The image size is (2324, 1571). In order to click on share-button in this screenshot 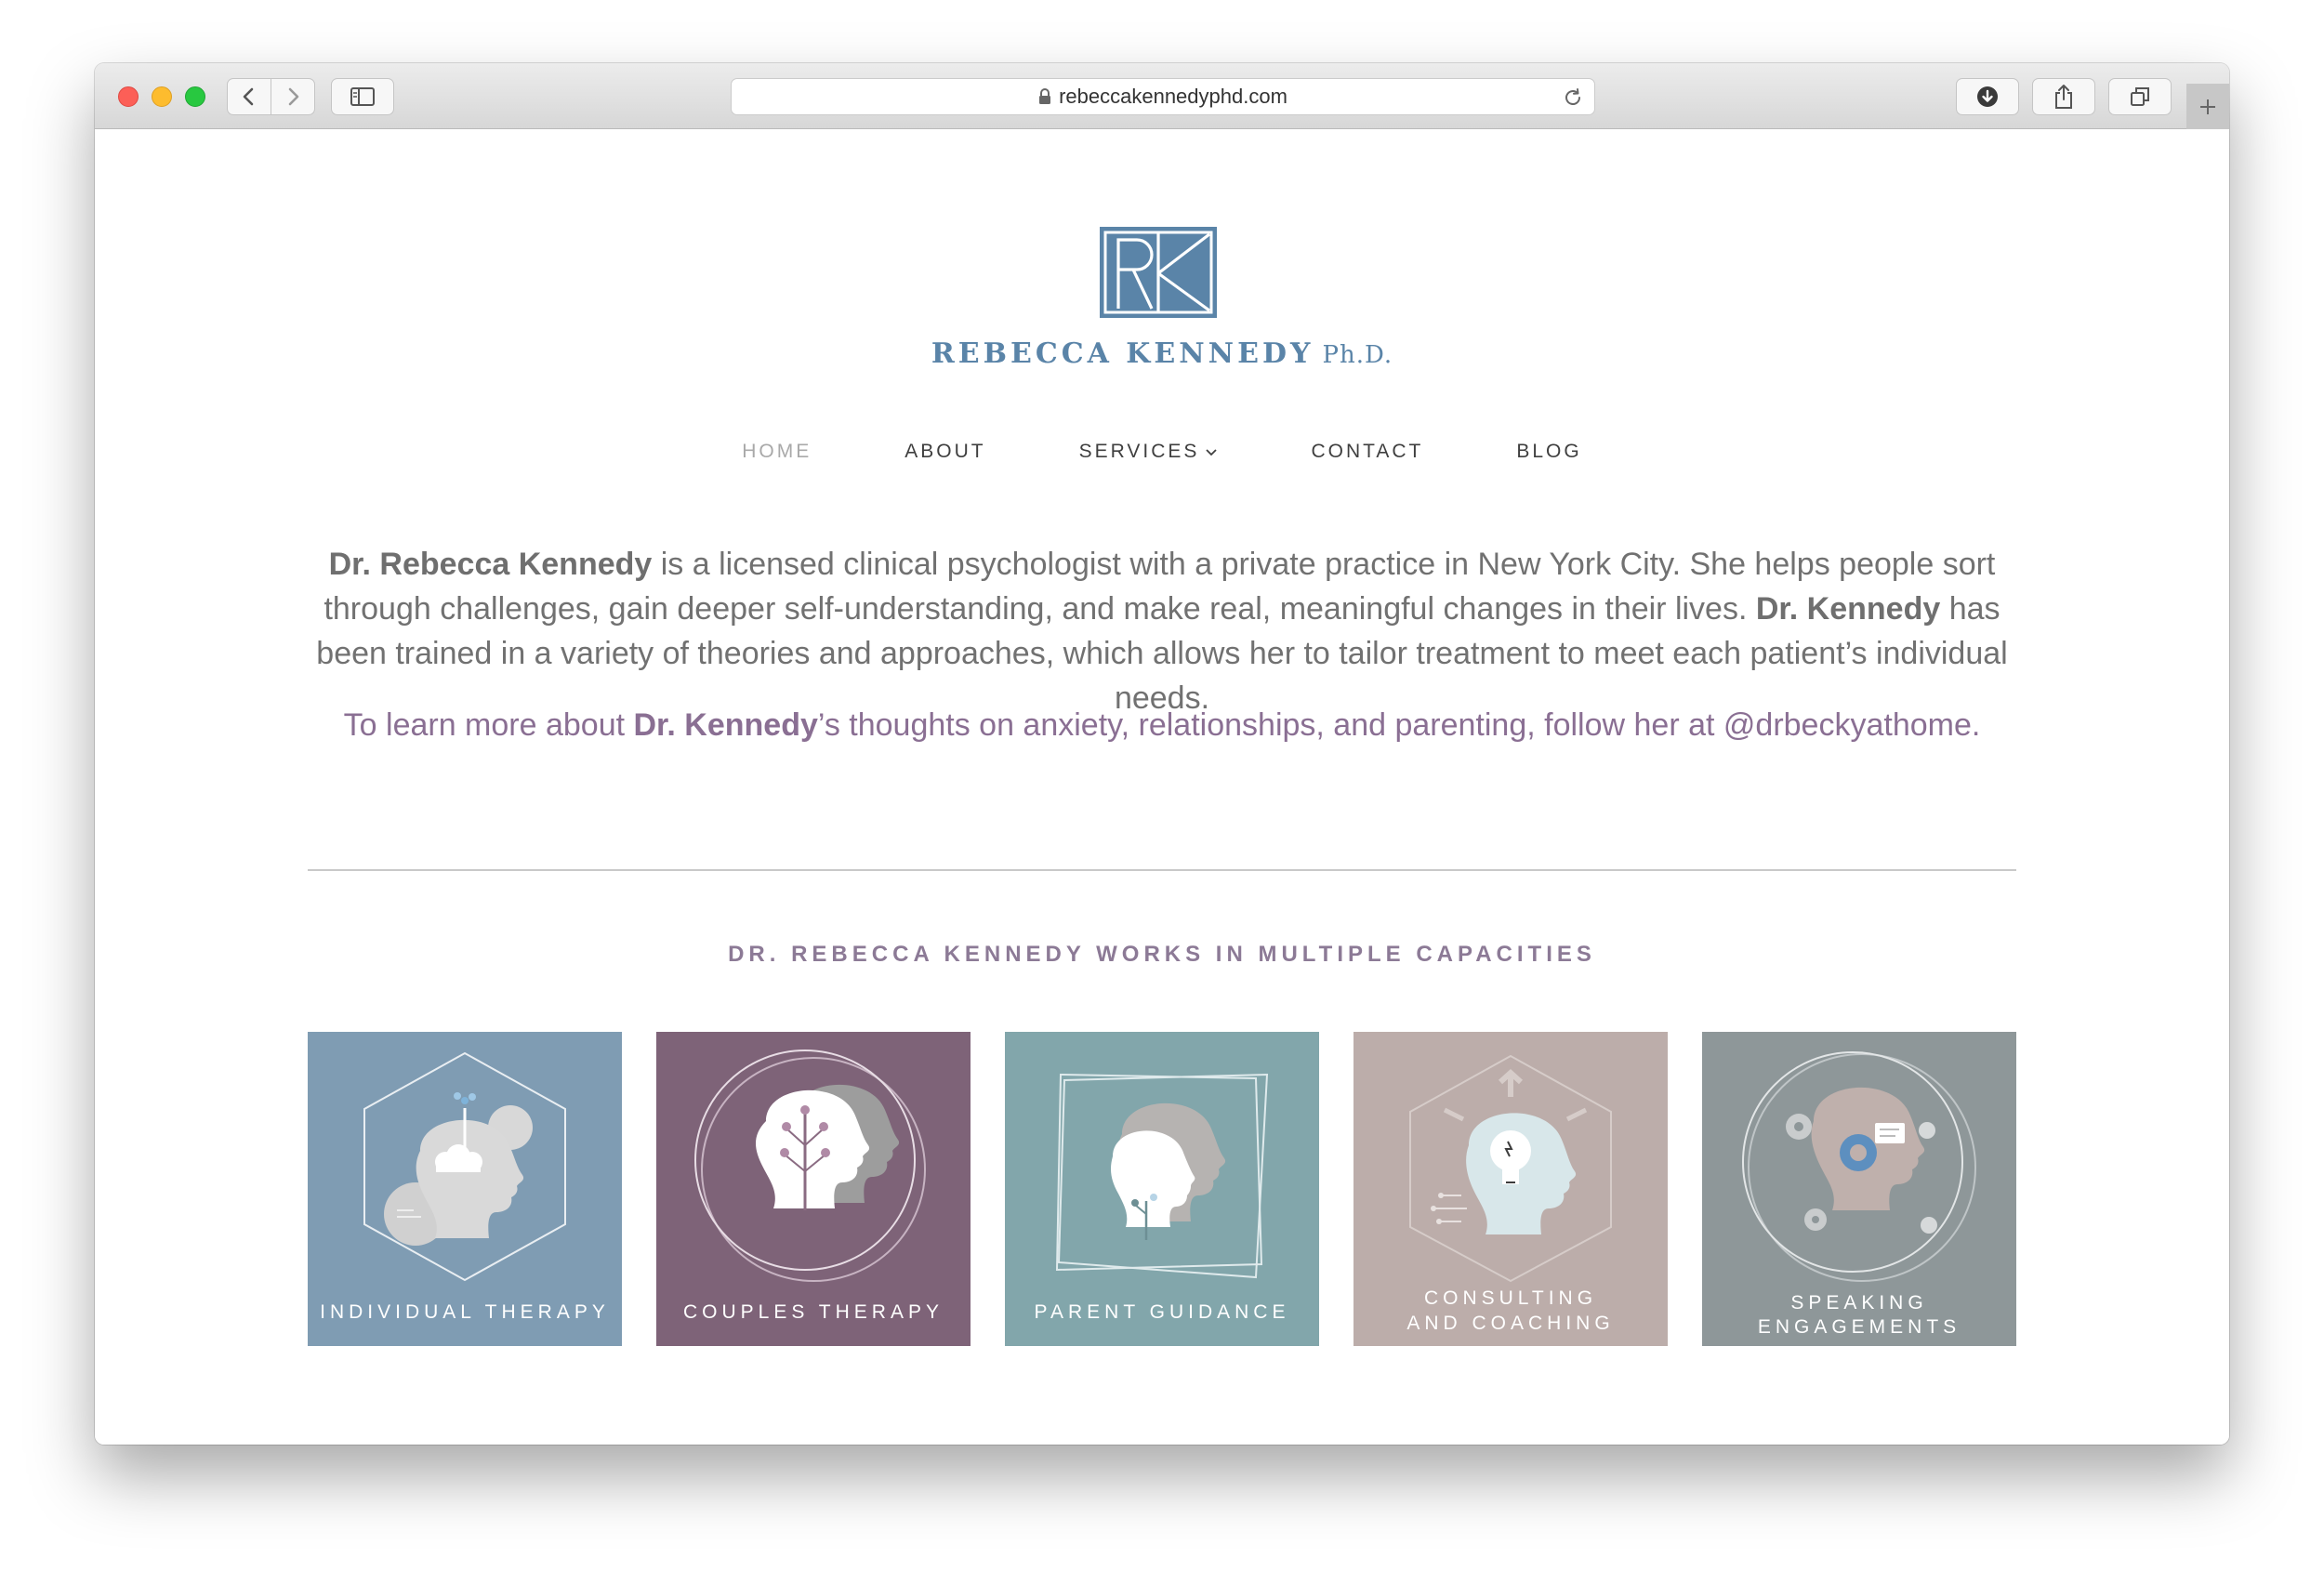, I will do `click(2063, 96)`.